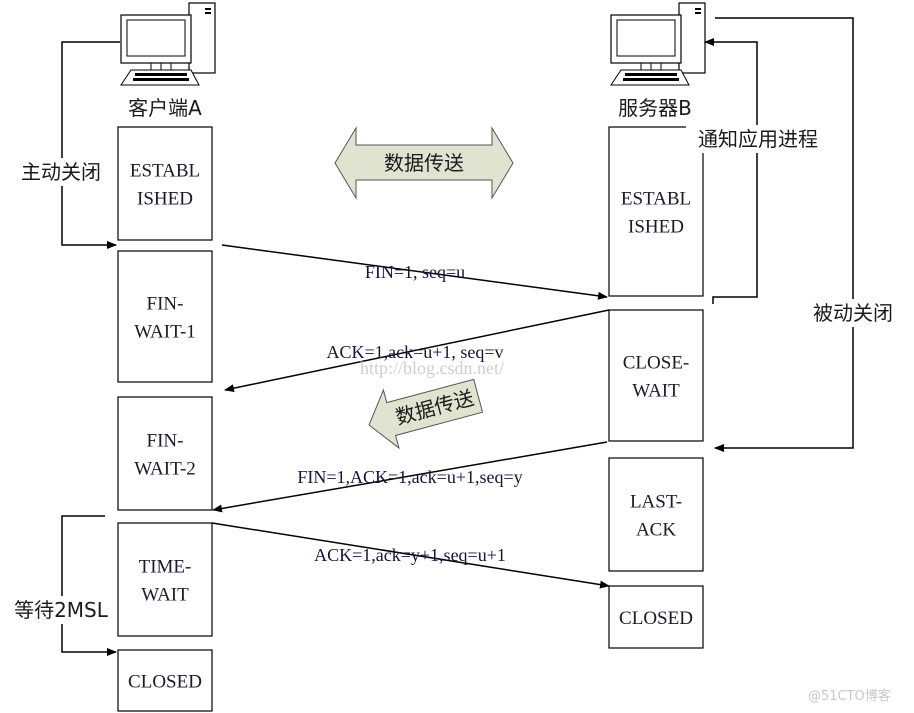 The height and width of the screenshot is (713, 914). I want to click on server-state-label: ISHED, so click(656, 227).